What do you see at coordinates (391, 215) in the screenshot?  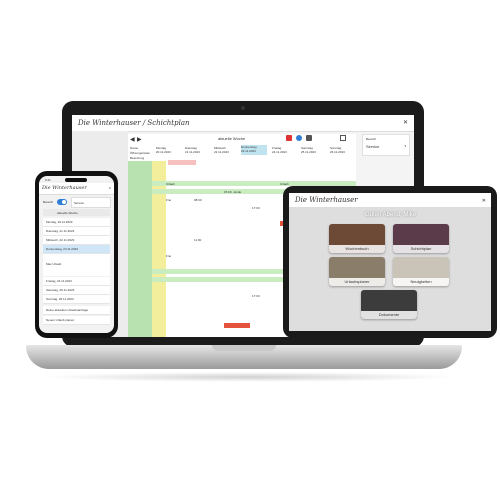 I see `greeting: Guten Abend, Mike` at bounding box center [391, 215].